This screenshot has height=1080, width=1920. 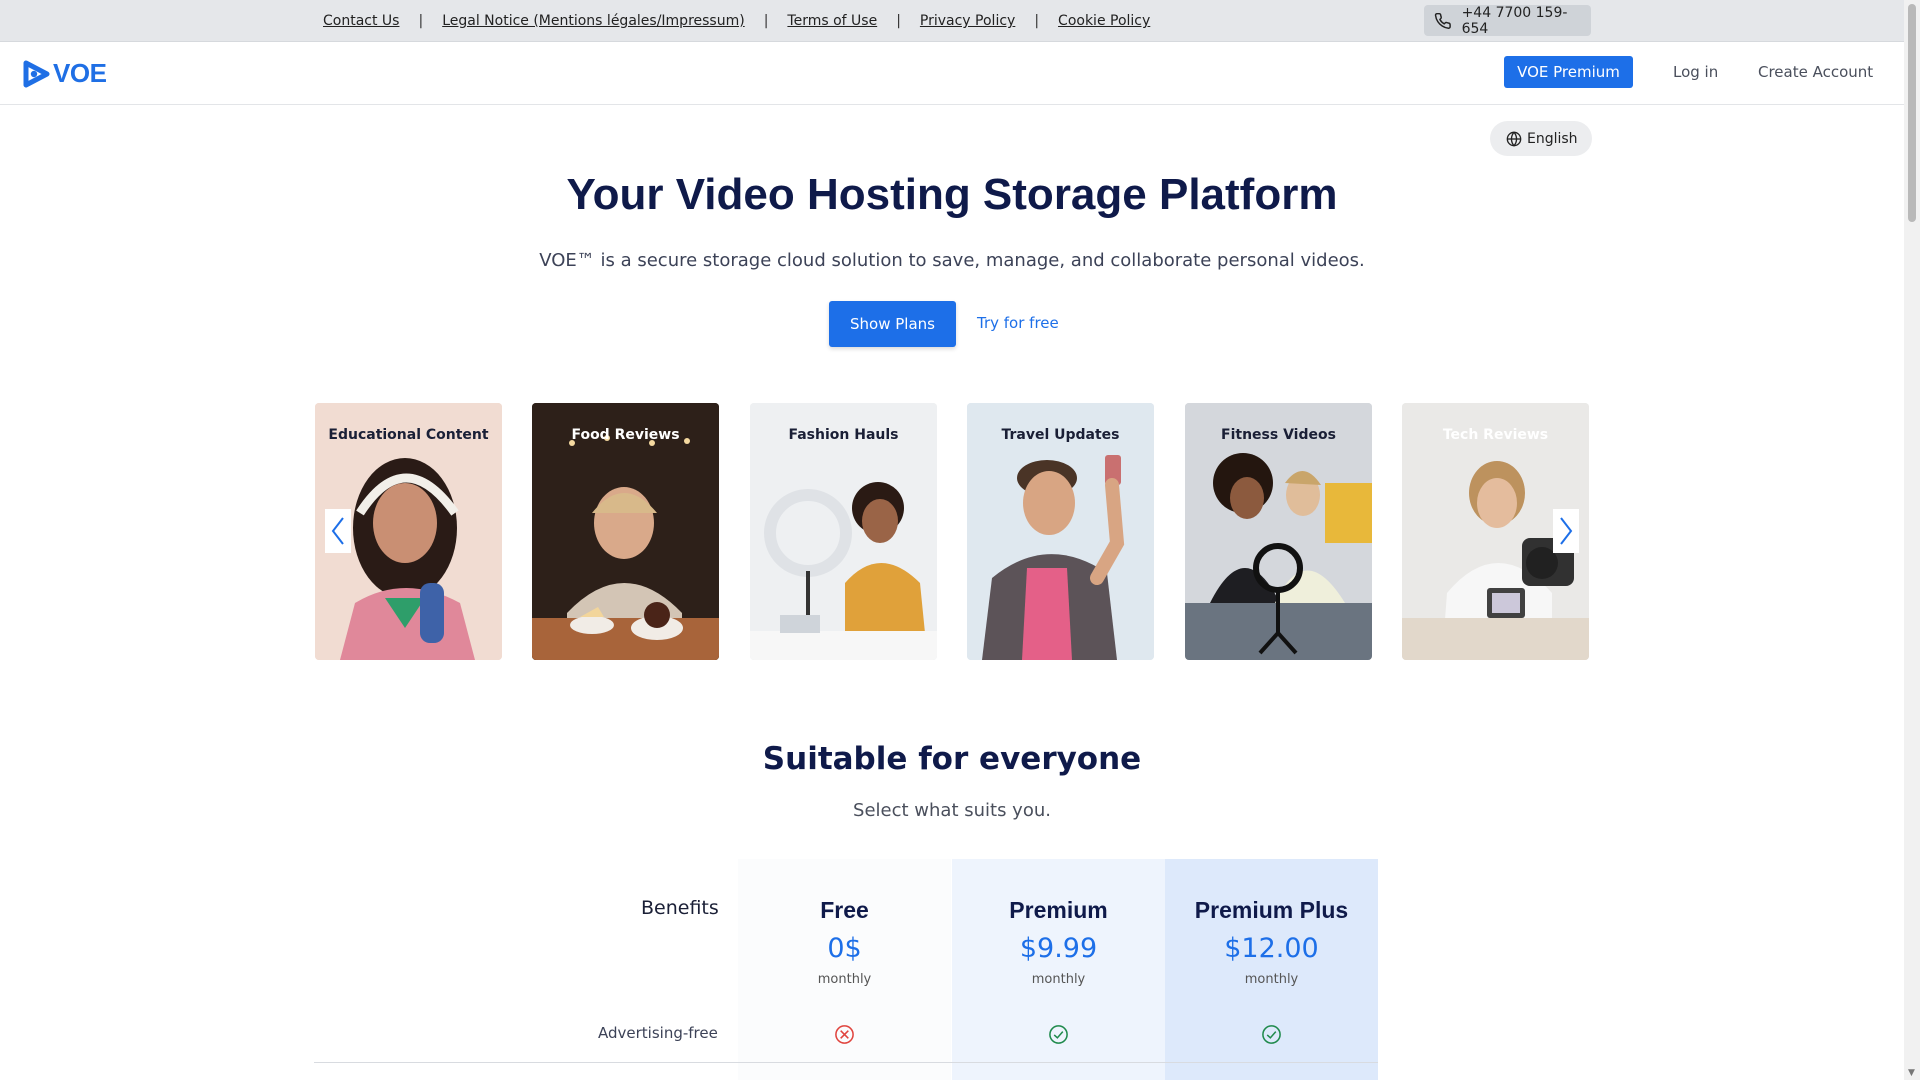 What do you see at coordinates (967, 21) in the screenshot?
I see `privacy-policy-link: Privacy Policy` at bounding box center [967, 21].